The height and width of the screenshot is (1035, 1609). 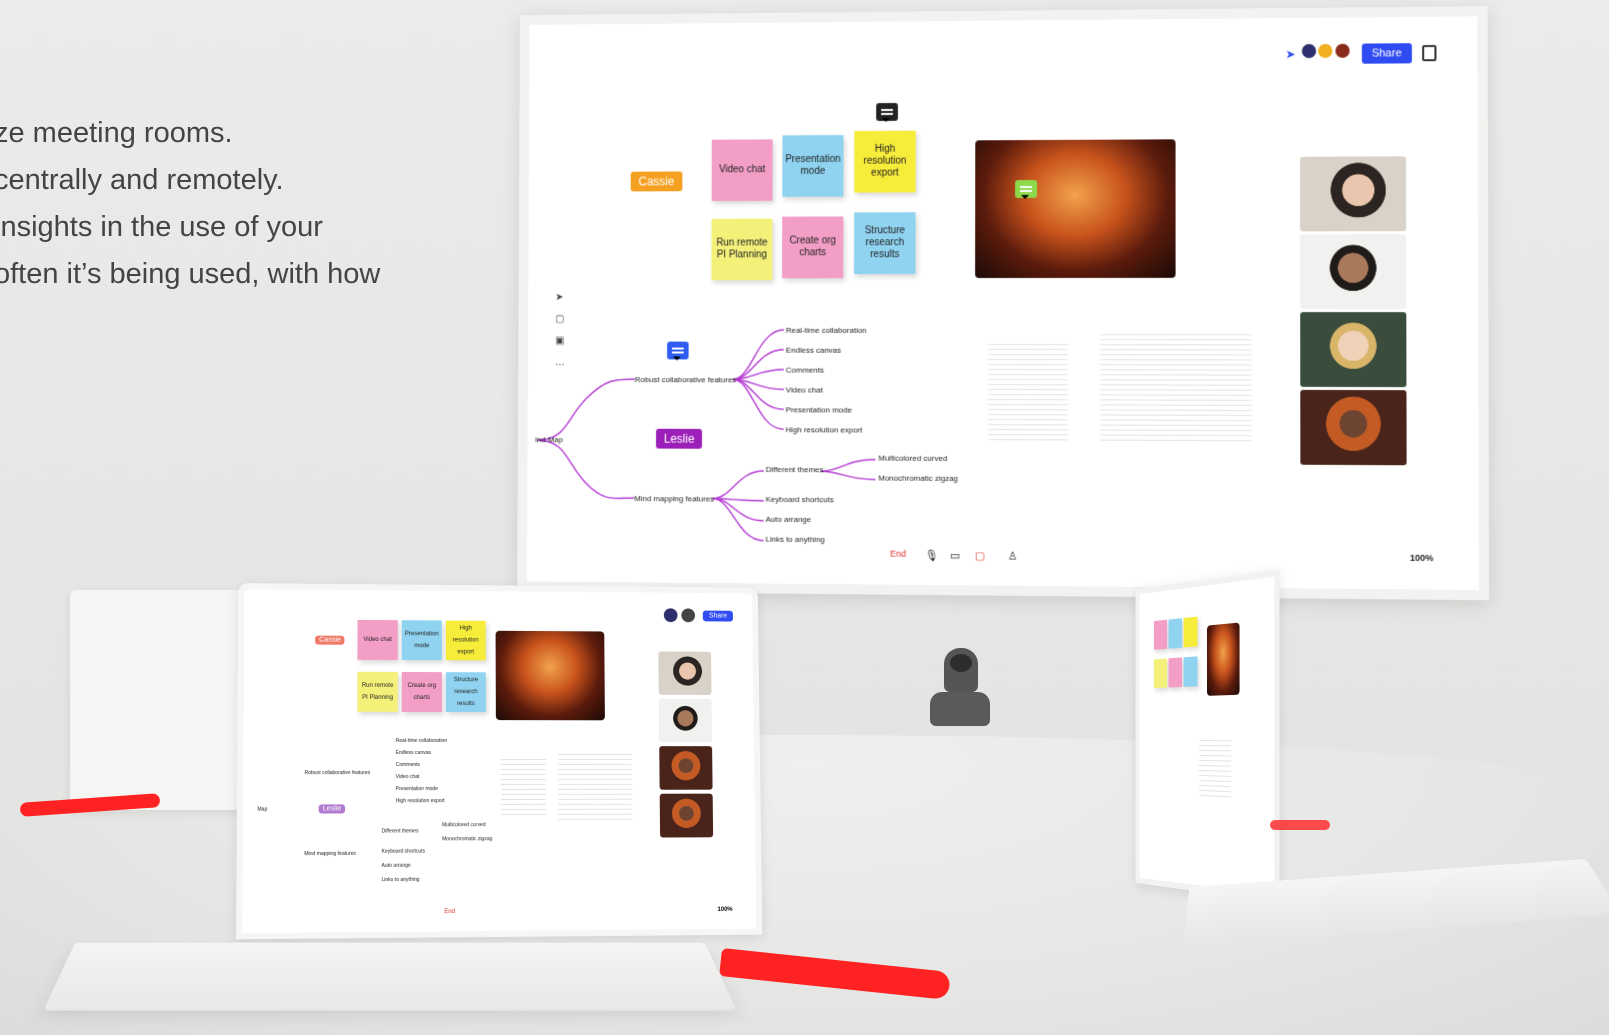 I want to click on mind-map-root: ind Map, so click(x=549, y=439).